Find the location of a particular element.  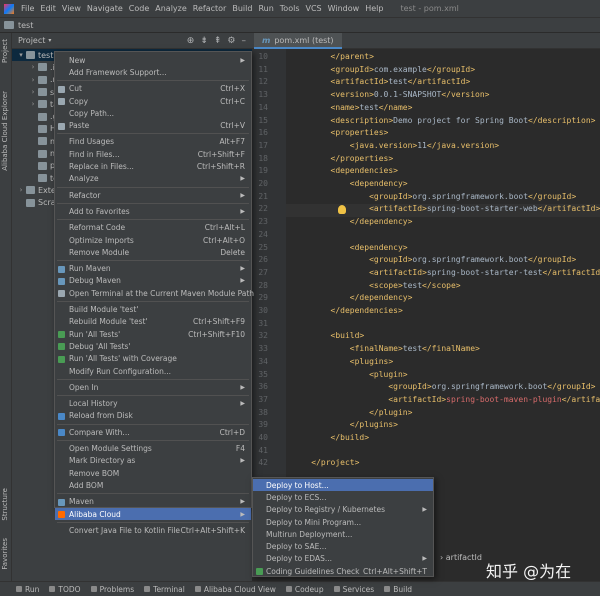

menu-item-open-in: Open In ▶ is located at coordinates (153, 387).